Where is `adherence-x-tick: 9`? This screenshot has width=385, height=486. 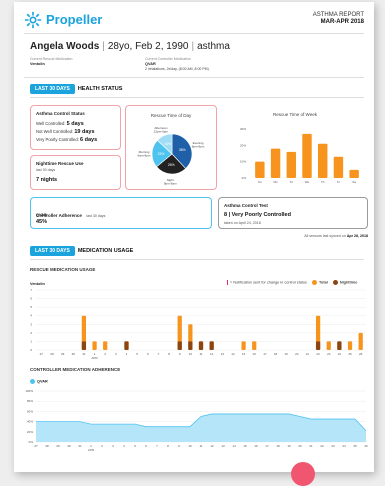 adherence-x-tick: 9 is located at coordinates (179, 446).